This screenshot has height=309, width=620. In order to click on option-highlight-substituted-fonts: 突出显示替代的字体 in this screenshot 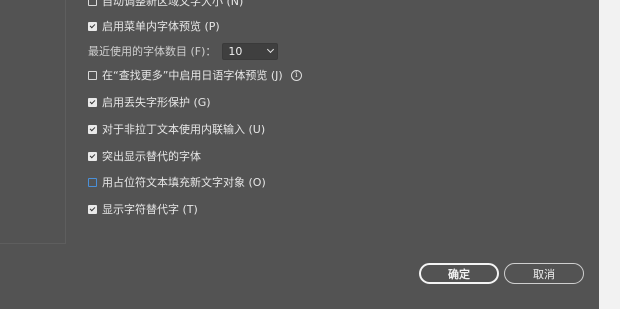, I will do `click(144, 156)`.